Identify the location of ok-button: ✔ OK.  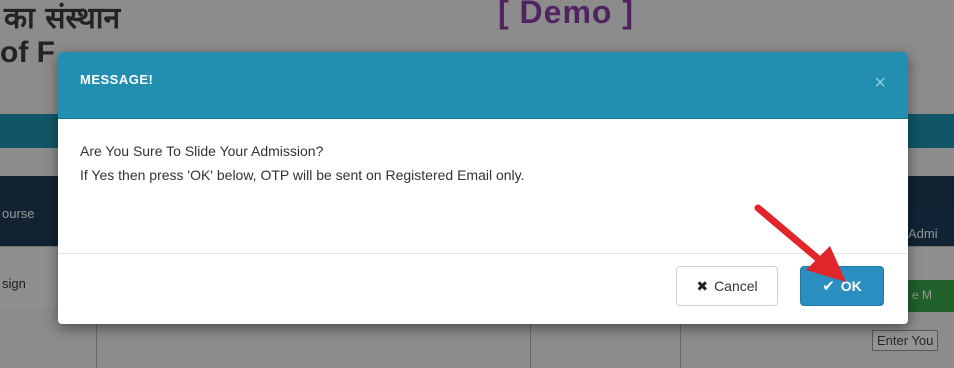
(842, 286).